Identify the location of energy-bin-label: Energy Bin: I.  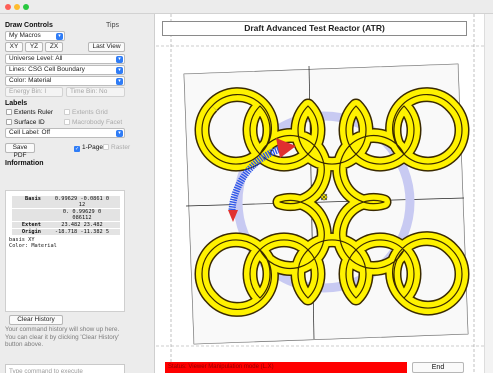
(28, 91).